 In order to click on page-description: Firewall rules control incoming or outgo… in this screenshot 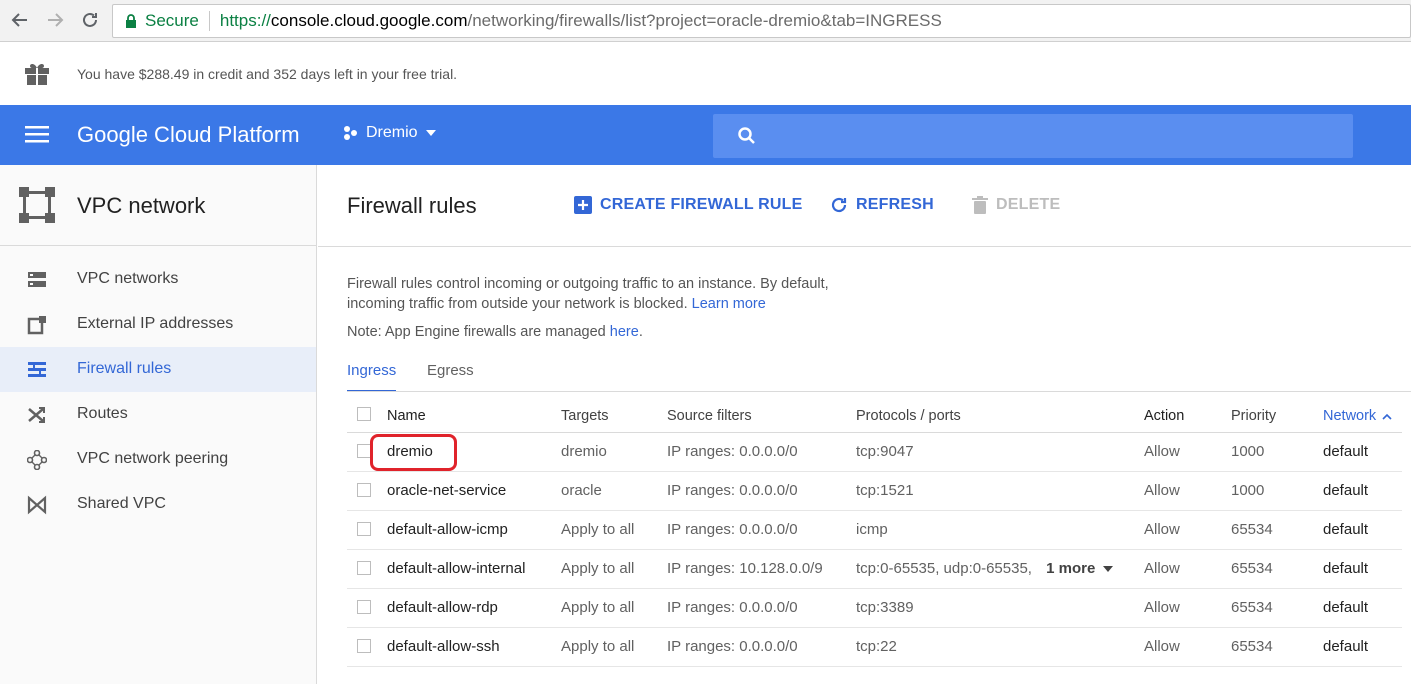, I will do `click(617, 294)`.